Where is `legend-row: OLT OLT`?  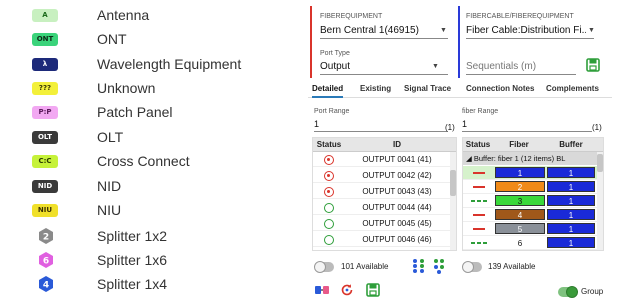 legend-row: OLT OLT is located at coordinates (150, 138).